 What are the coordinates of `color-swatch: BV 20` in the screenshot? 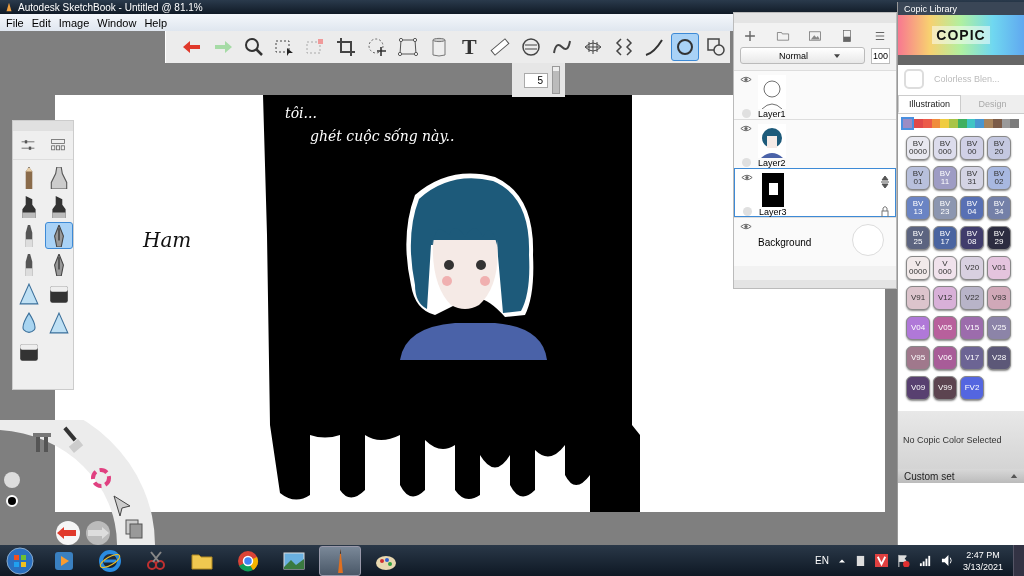 It's located at (999, 148).